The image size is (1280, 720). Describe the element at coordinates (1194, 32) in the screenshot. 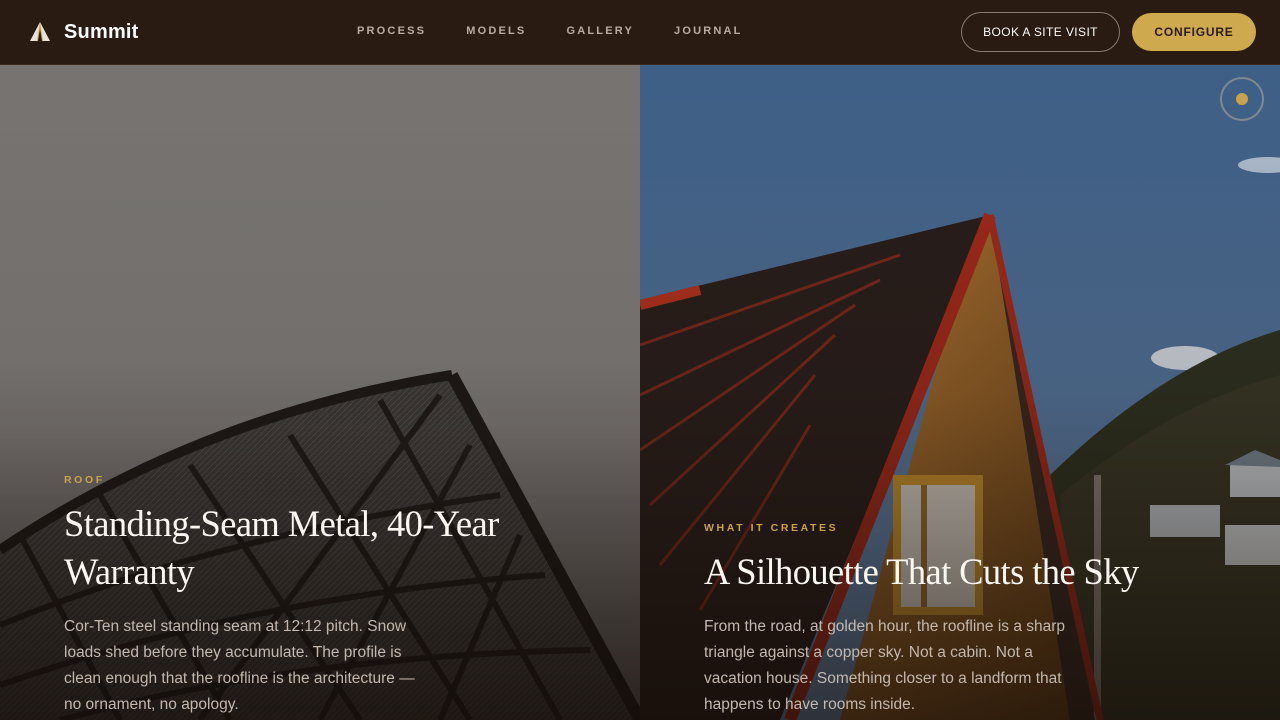

I see `configure-button: CONFIGURE` at that location.